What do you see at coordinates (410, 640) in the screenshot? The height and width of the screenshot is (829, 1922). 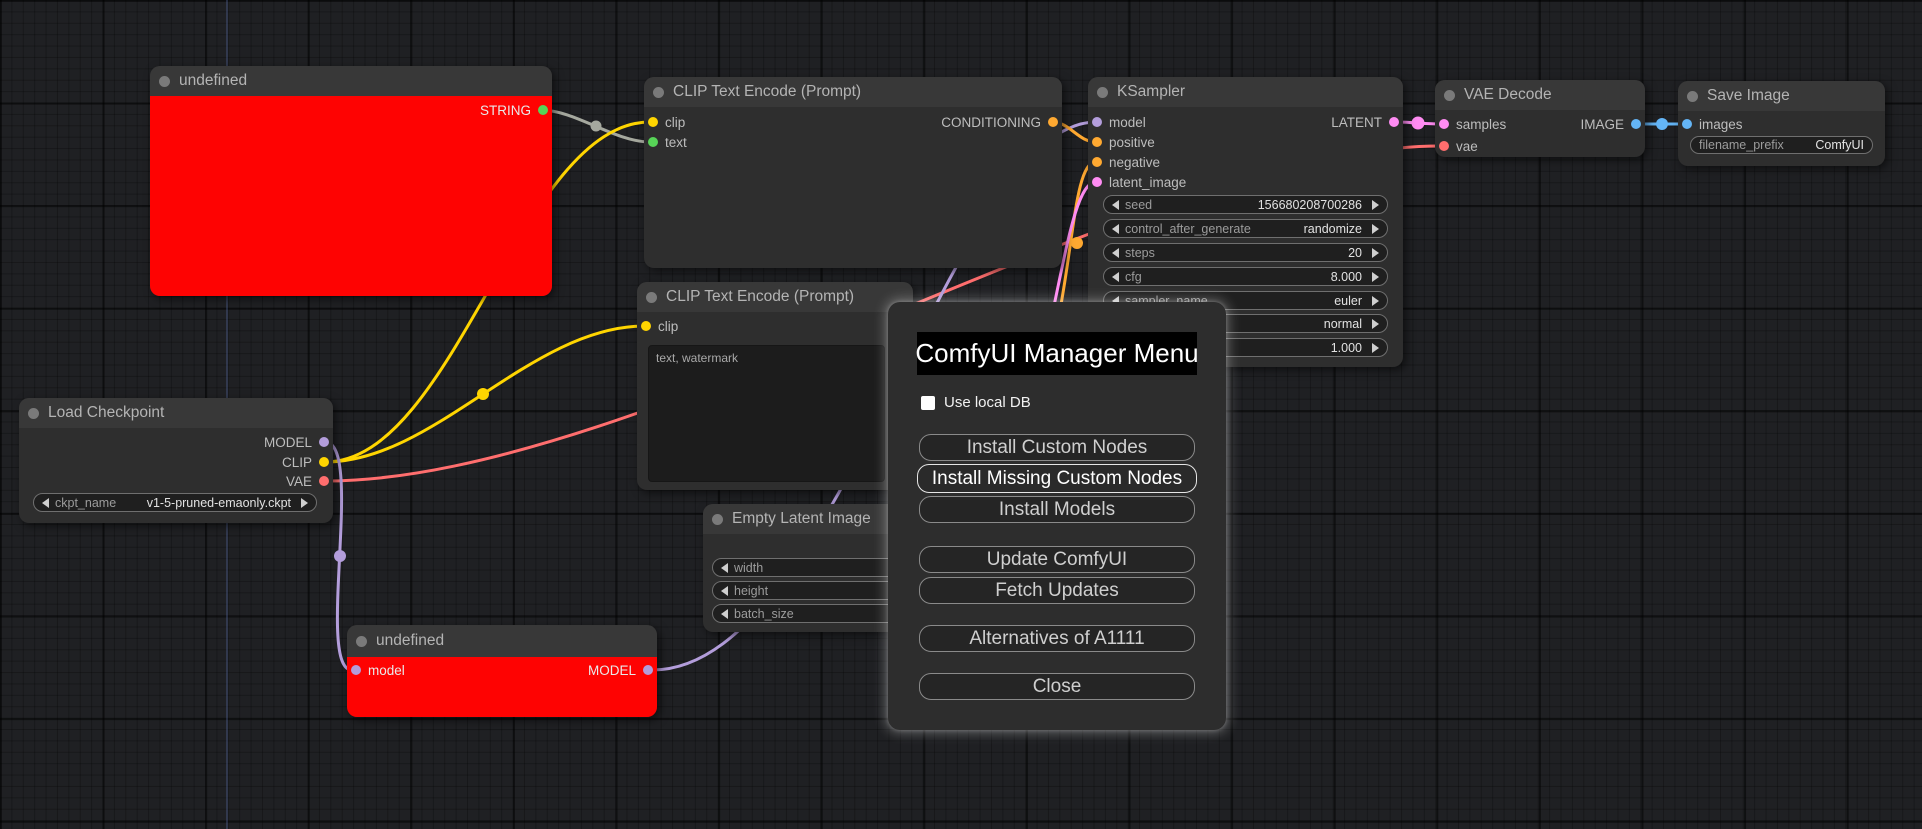 I see `node-title: undefined` at bounding box center [410, 640].